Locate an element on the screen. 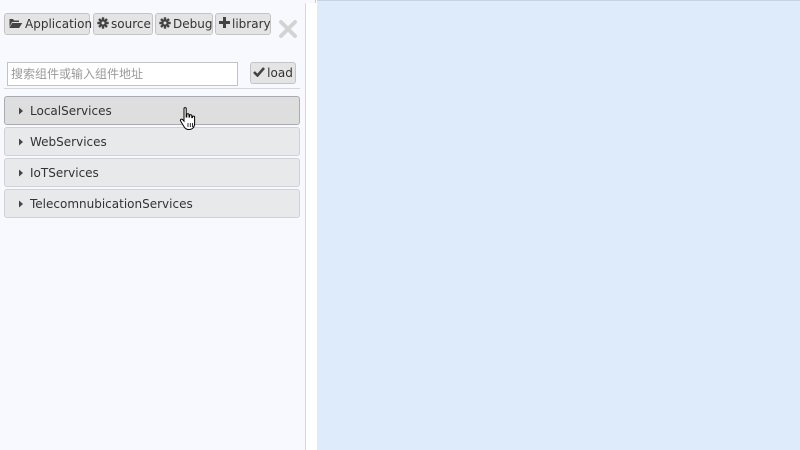 Image resolution: width=800 pixels, height=450 pixels. close-icon is located at coordinates (288, 29).